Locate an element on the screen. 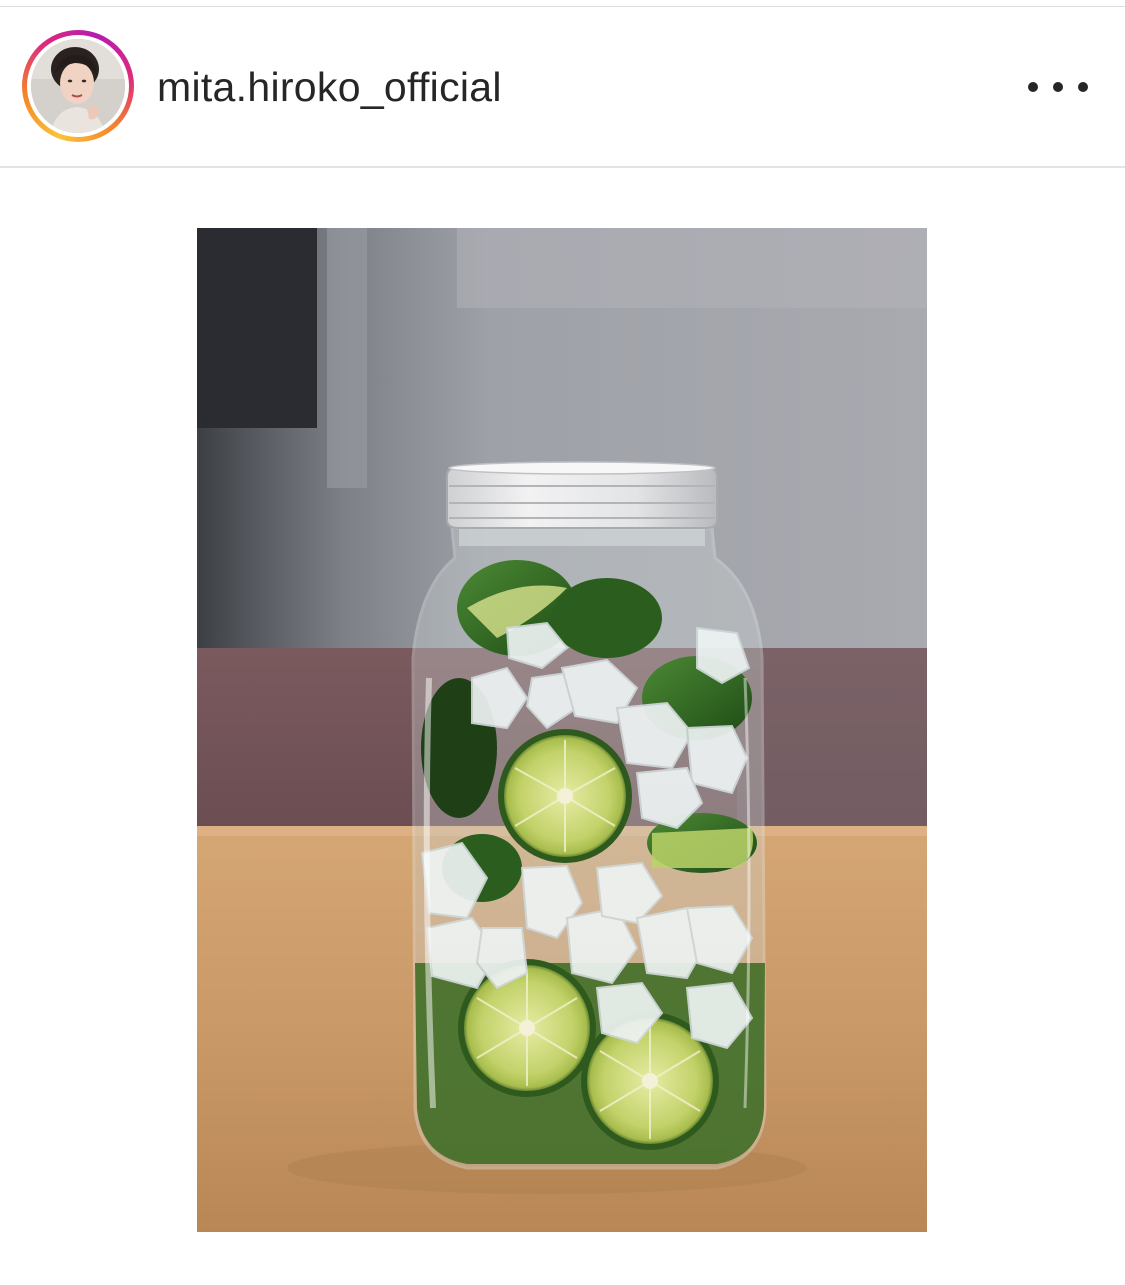  header-divider is located at coordinates (562, 167).